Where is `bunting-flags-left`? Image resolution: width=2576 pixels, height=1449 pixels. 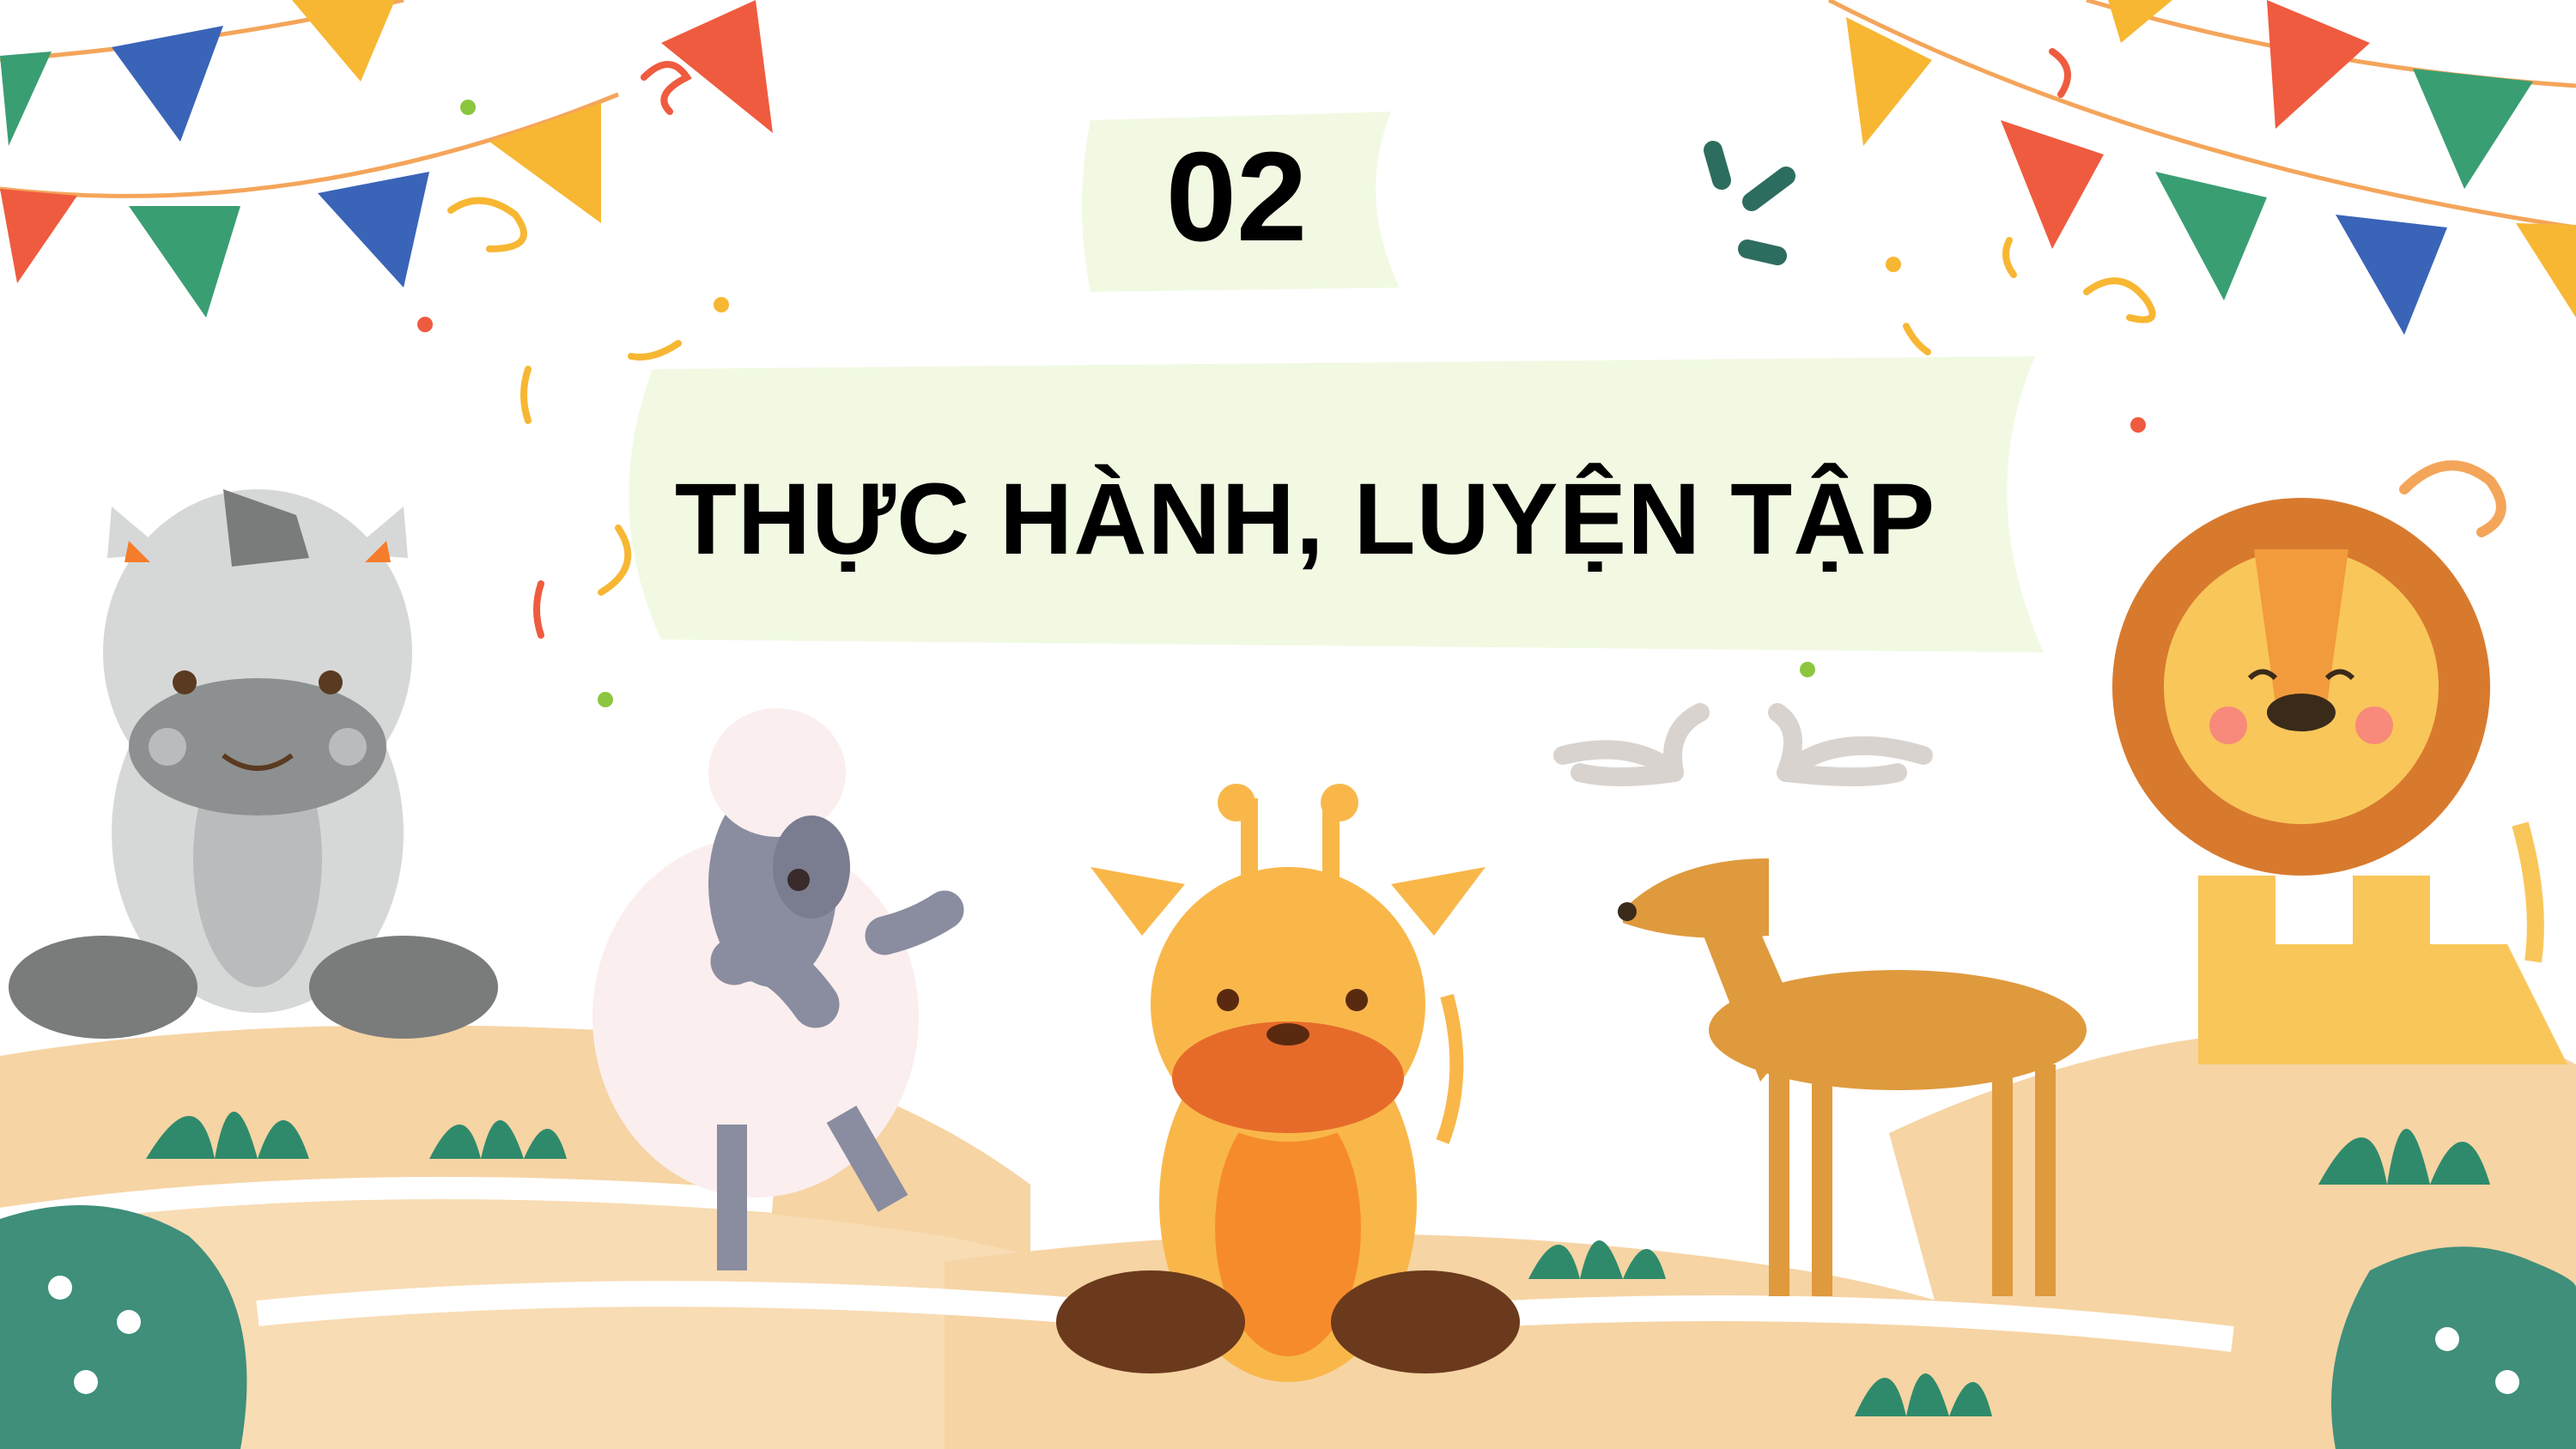
bunting-flags-left is located at coordinates (387, 159).